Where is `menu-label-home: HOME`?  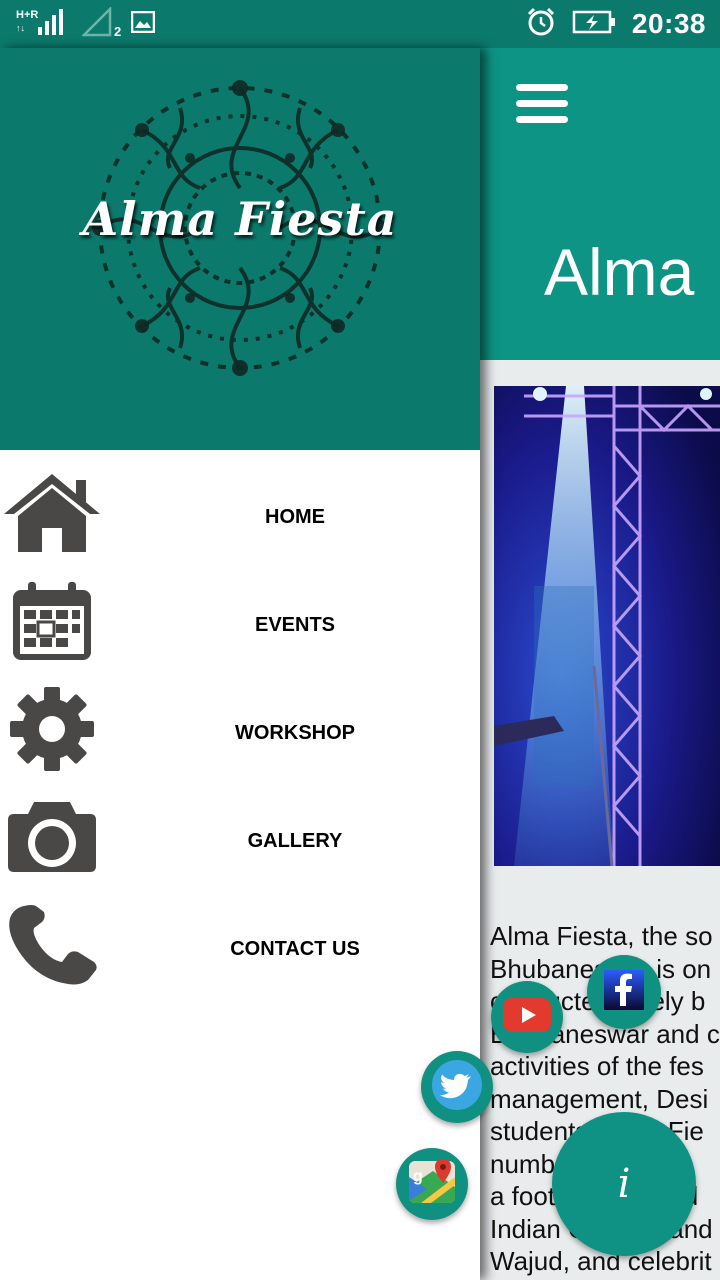
menu-label-home: HOME is located at coordinates (295, 517).